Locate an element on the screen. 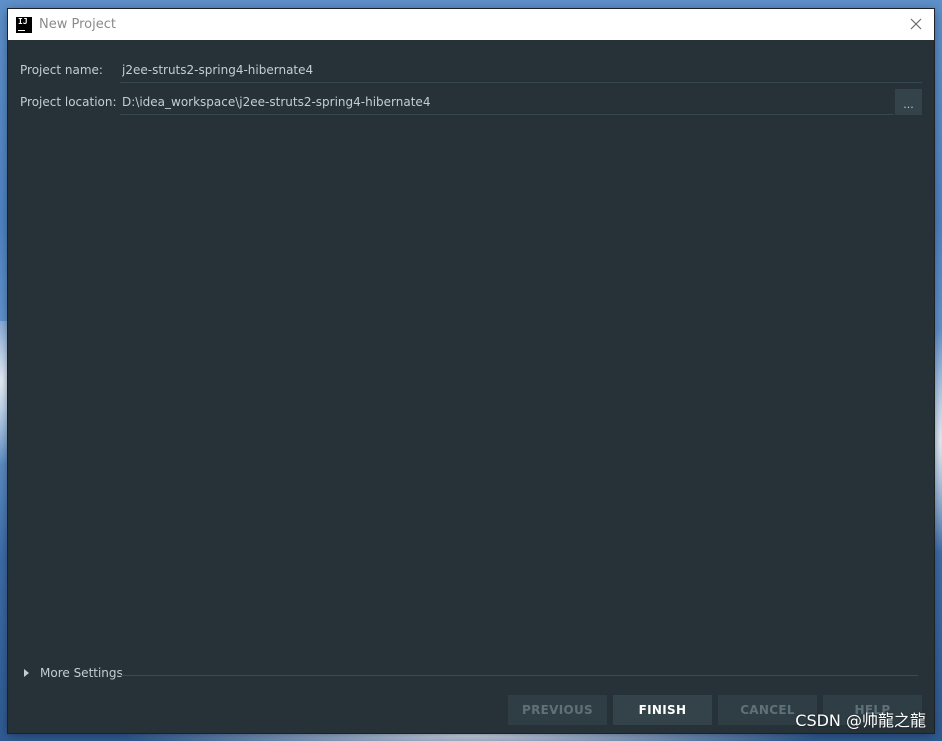  csdn-watermark: CSDN @帅龍之龍 is located at coordinates (860, 720).